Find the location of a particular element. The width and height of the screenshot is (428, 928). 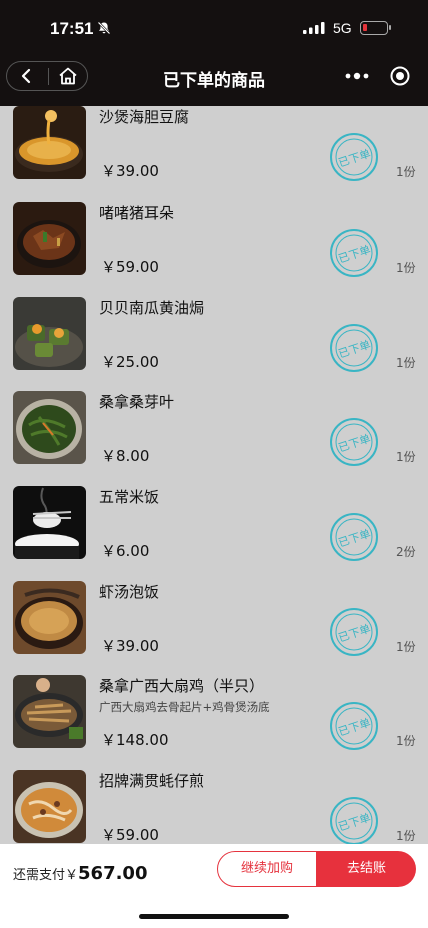

list-item: 虾汤泡饭 ￥39.00 已下单 1份 is located at coordinates (214, 624).